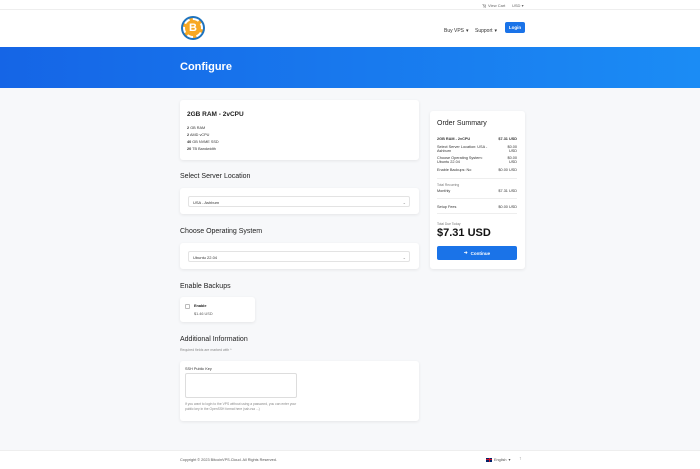  What do you see at coordinates (221, 231) in the screenshot?
I see `section-title-os: Choose Operating System` at bounding box center [221, 231].